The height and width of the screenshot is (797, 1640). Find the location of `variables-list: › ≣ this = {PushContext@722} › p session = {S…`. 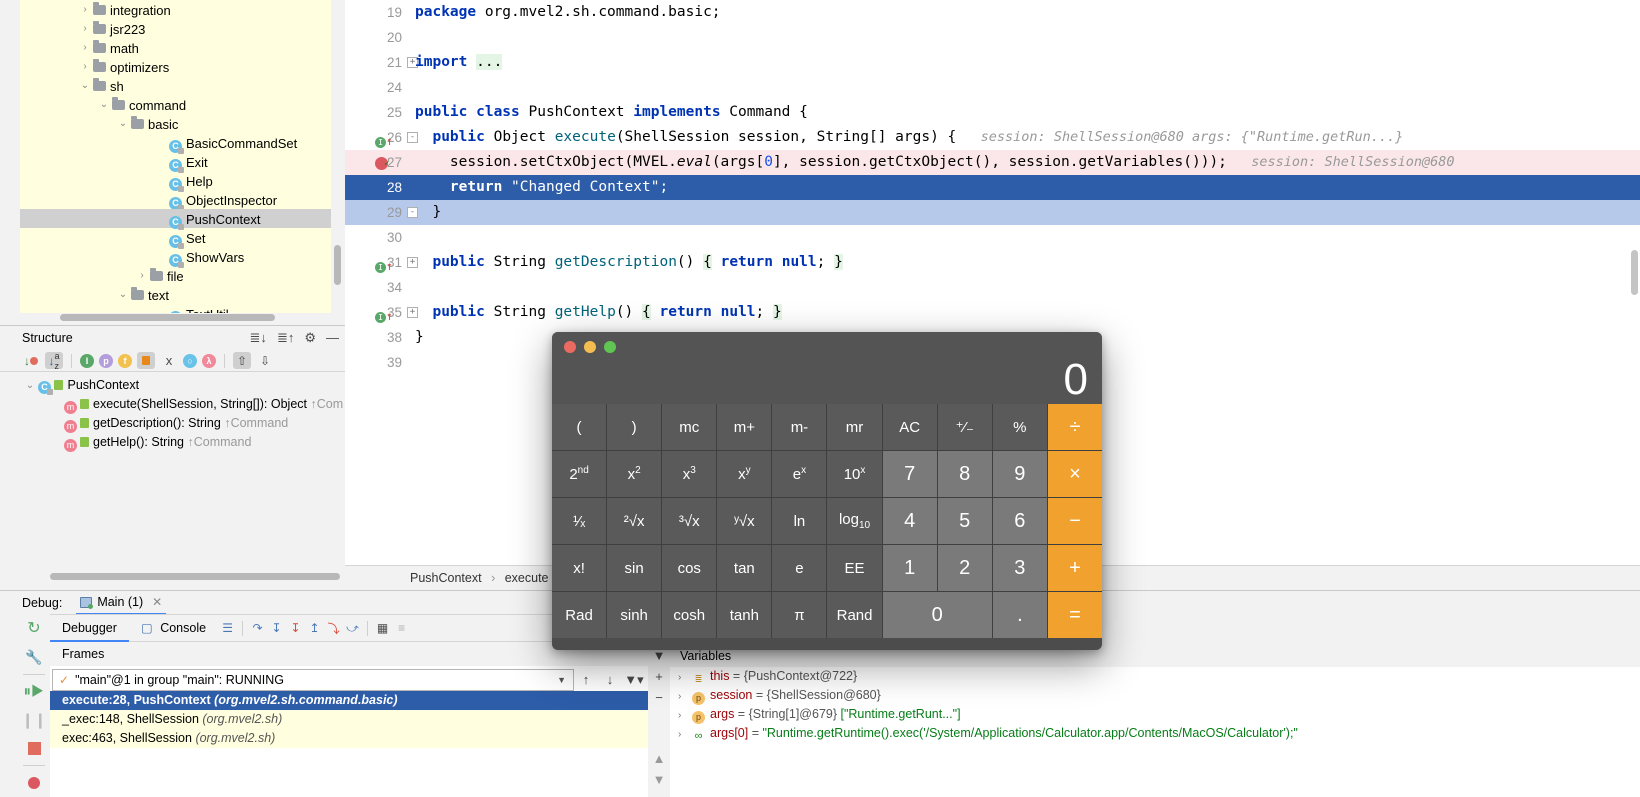

variables-list: › ≣ this = {PushContext@722} › p session = {S… is located at coordinates (1155, 705).